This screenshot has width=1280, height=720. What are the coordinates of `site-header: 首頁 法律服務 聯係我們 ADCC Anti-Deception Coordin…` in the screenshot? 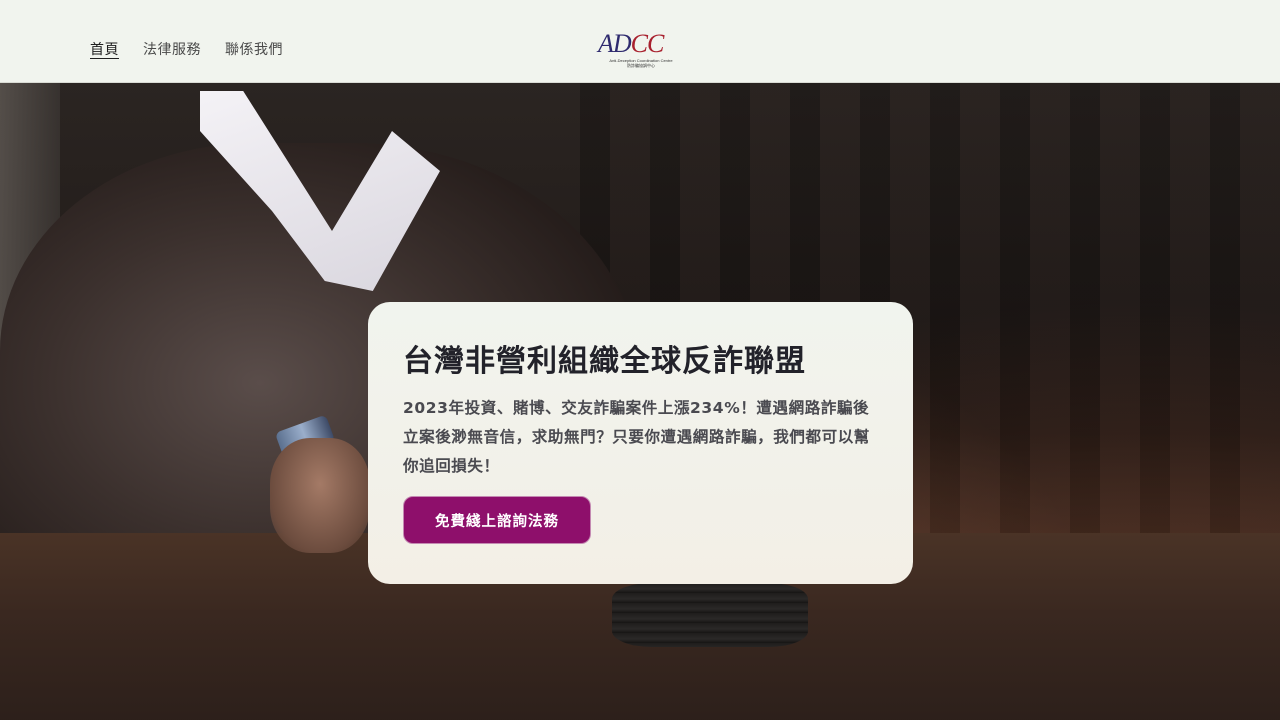 It's located at (640, 41).